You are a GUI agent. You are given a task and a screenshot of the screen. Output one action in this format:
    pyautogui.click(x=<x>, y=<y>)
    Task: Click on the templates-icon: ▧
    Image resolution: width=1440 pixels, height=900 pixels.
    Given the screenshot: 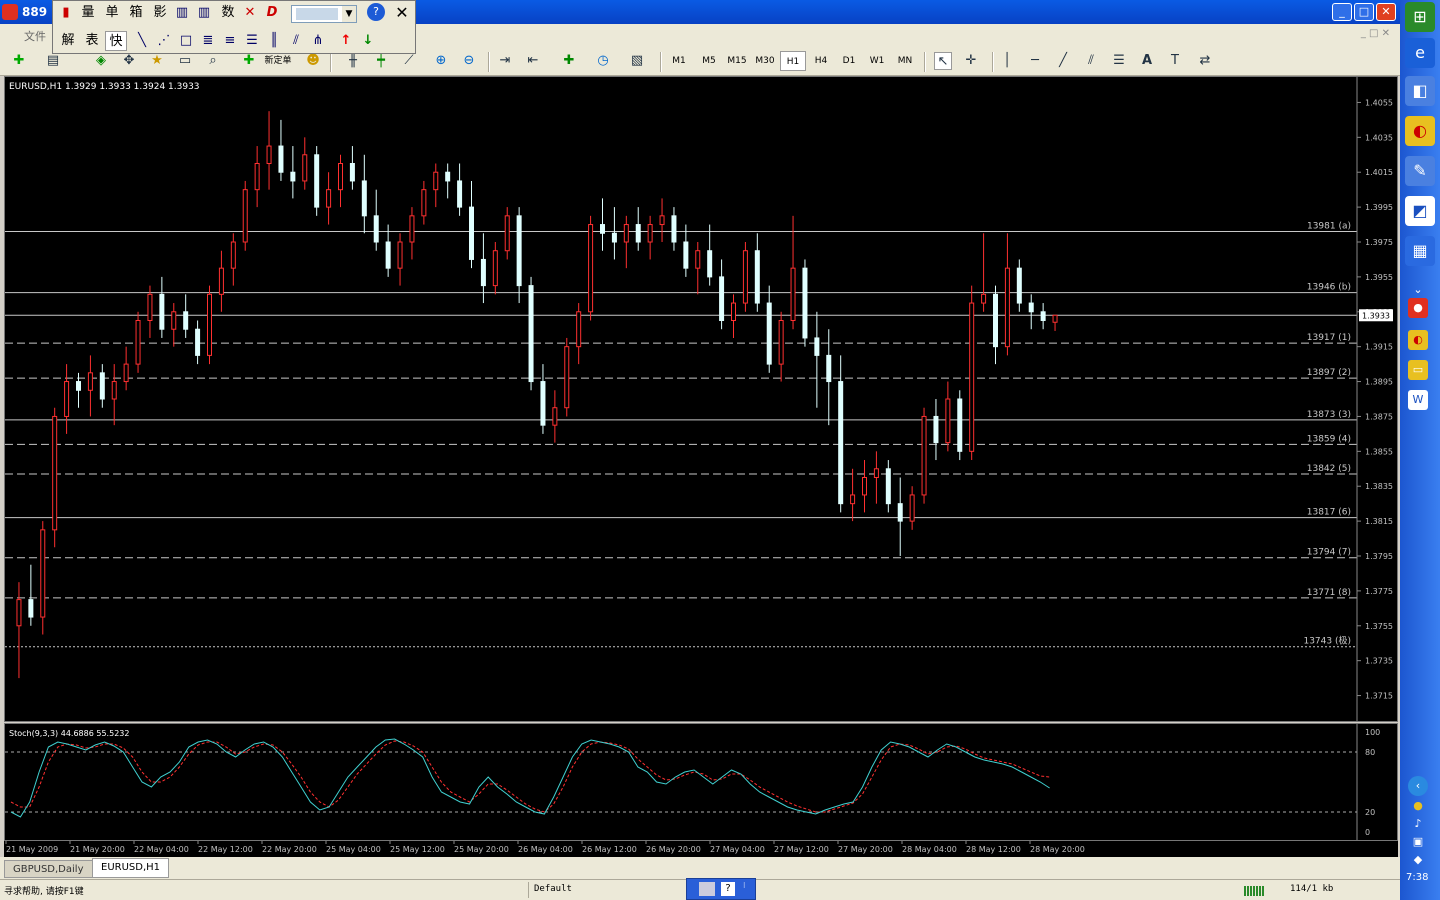 What is the action you would take?
    pyautogui.click(x=637, y=61)
    